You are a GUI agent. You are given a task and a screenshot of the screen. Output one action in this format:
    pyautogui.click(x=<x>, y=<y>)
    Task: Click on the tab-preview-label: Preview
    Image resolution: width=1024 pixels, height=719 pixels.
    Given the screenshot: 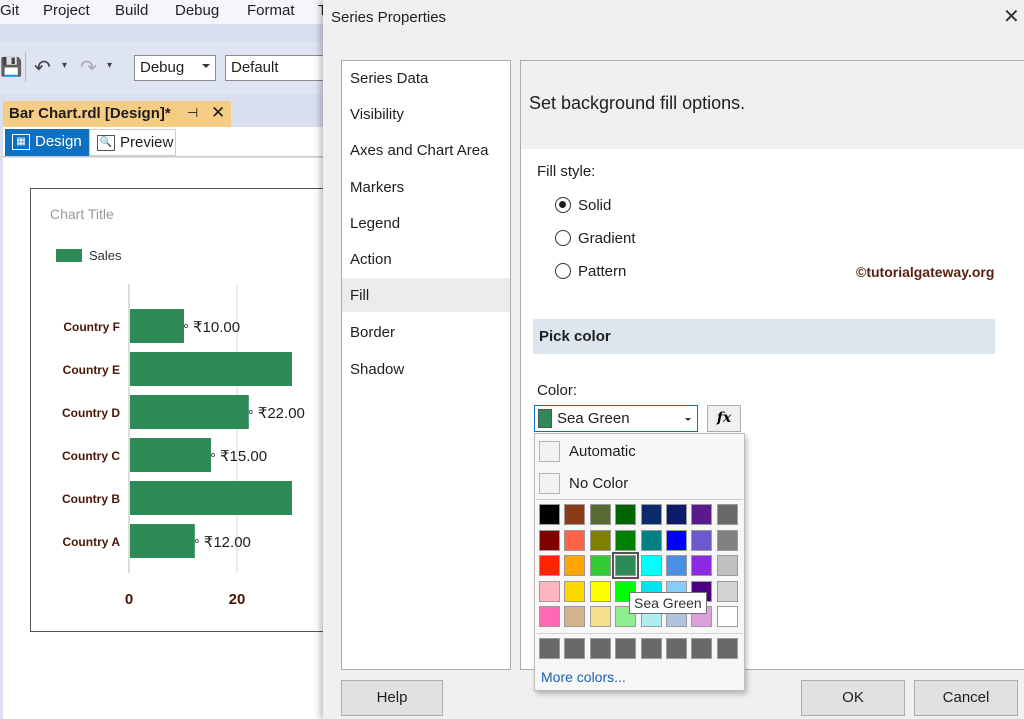 What is the action you would take?
    pyautogui.click(x=146, y=142)
    